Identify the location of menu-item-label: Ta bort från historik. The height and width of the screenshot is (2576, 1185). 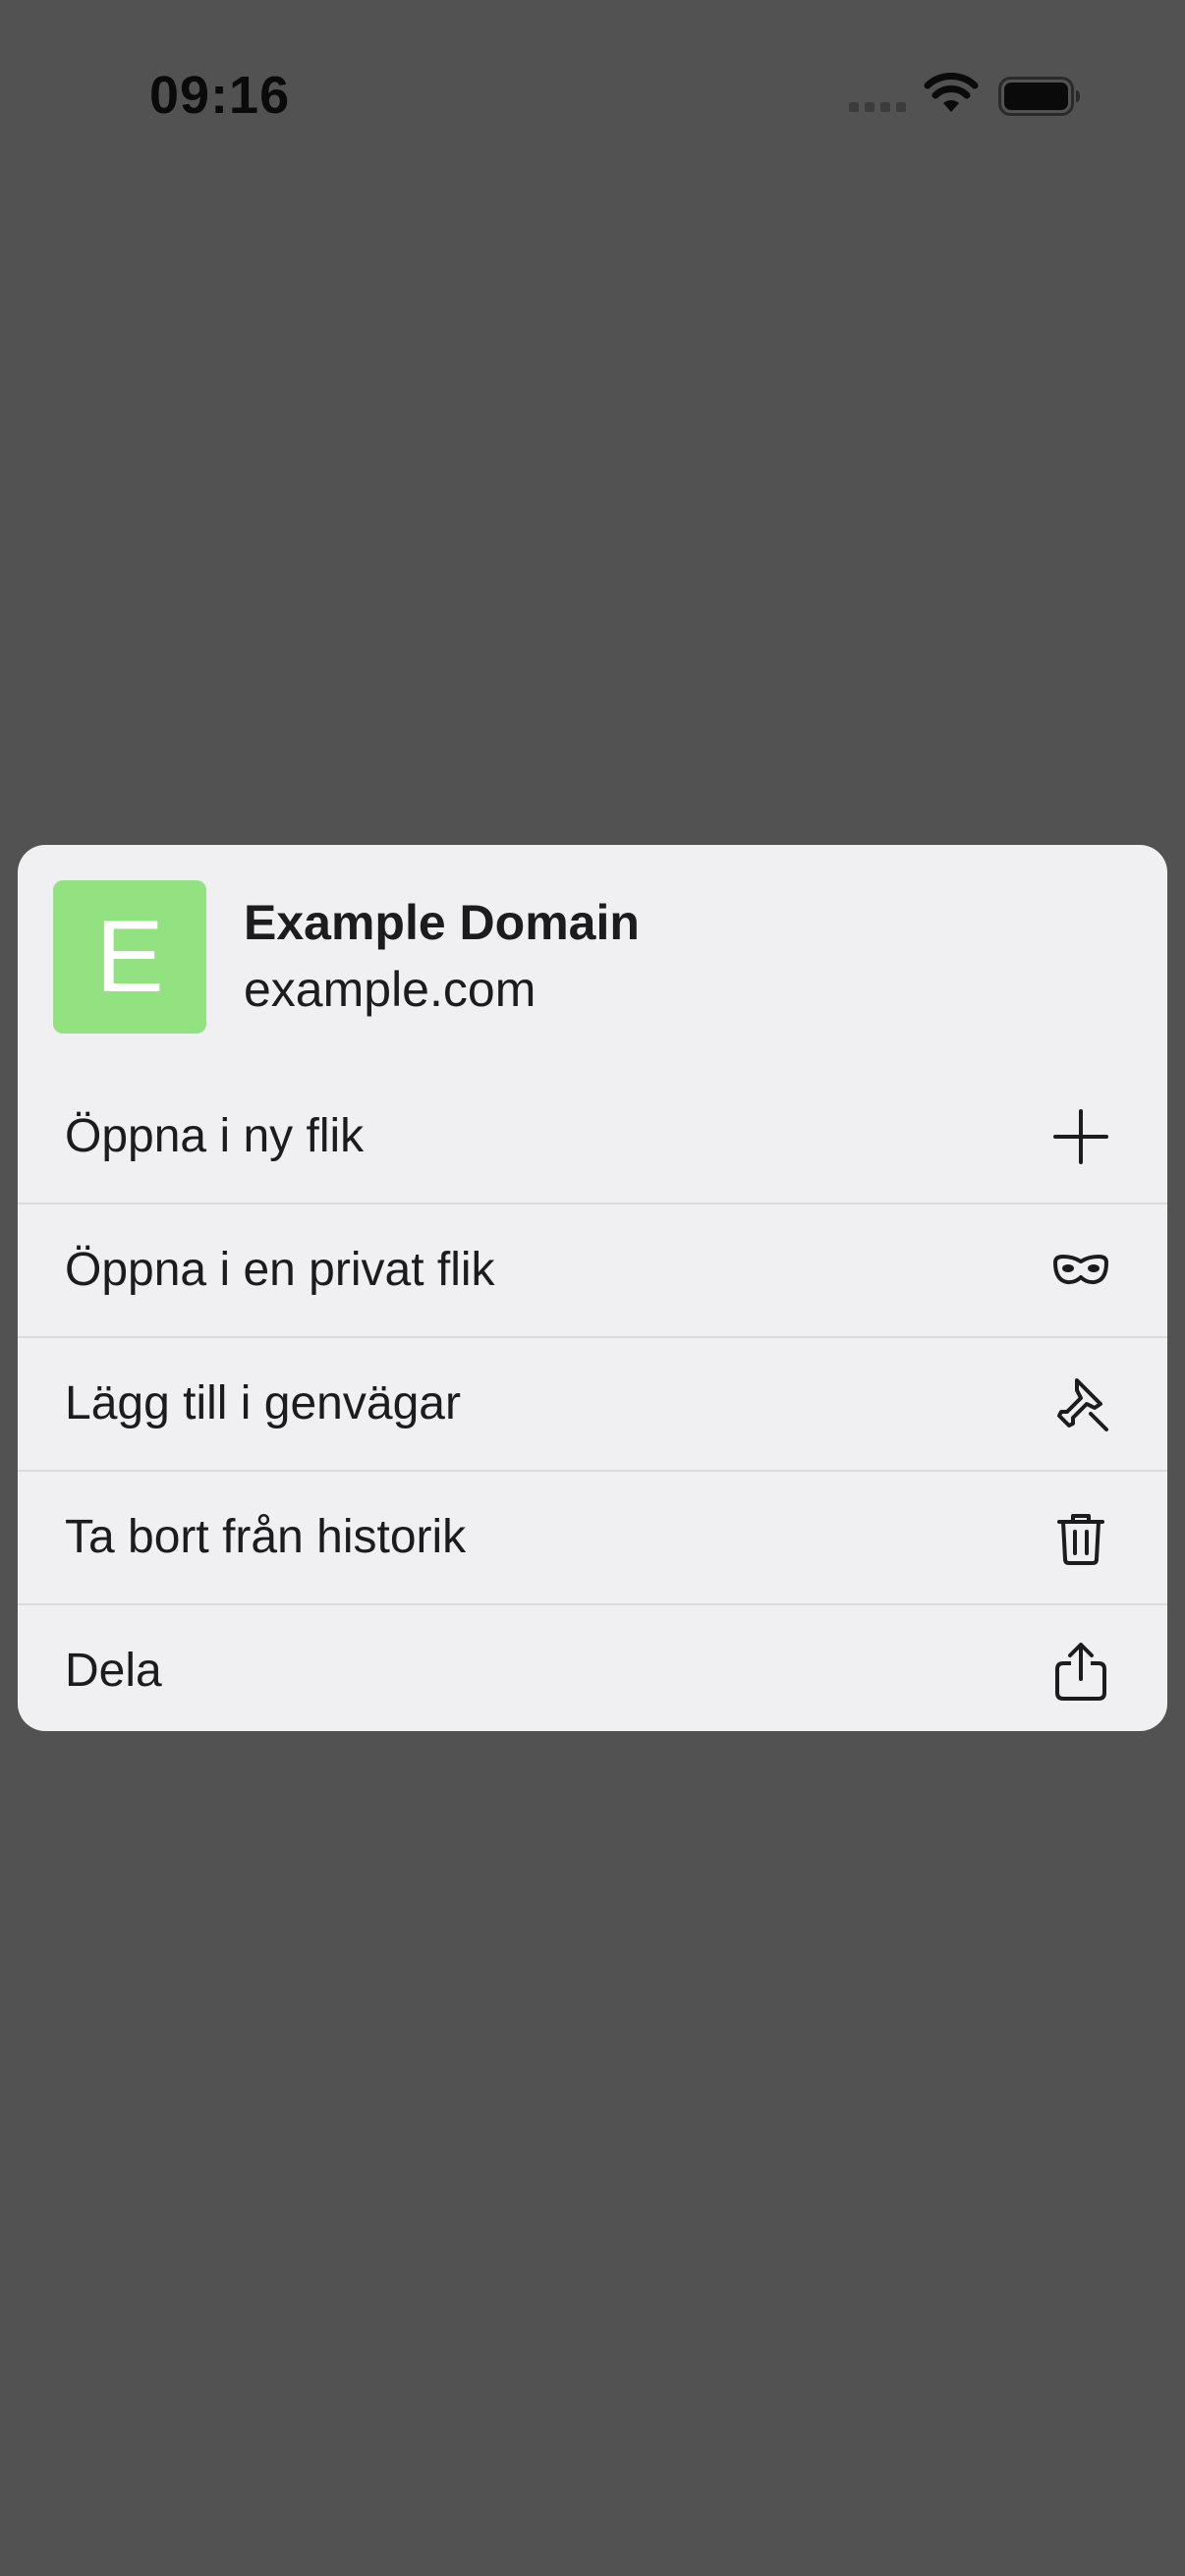
(266, 1537).